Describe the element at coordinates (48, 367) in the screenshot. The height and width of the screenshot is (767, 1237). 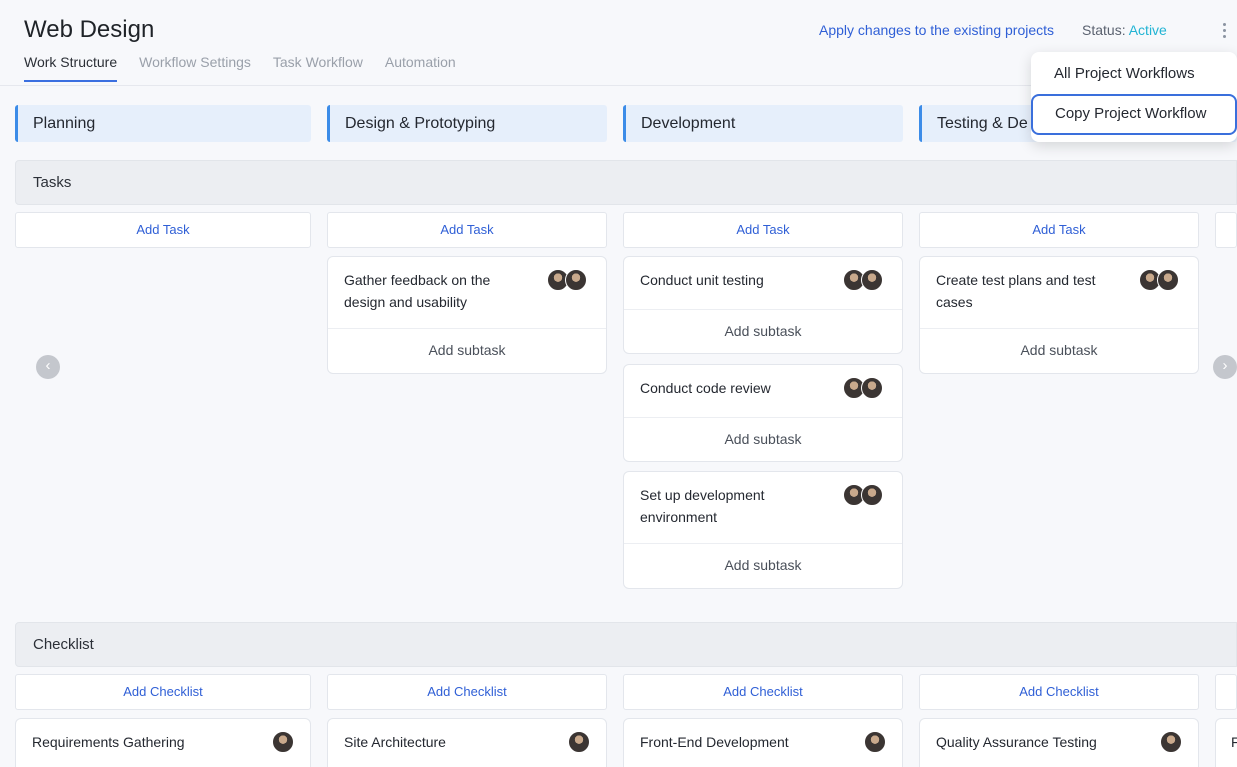
I see `chevron-left-icon: ‹` at that location.